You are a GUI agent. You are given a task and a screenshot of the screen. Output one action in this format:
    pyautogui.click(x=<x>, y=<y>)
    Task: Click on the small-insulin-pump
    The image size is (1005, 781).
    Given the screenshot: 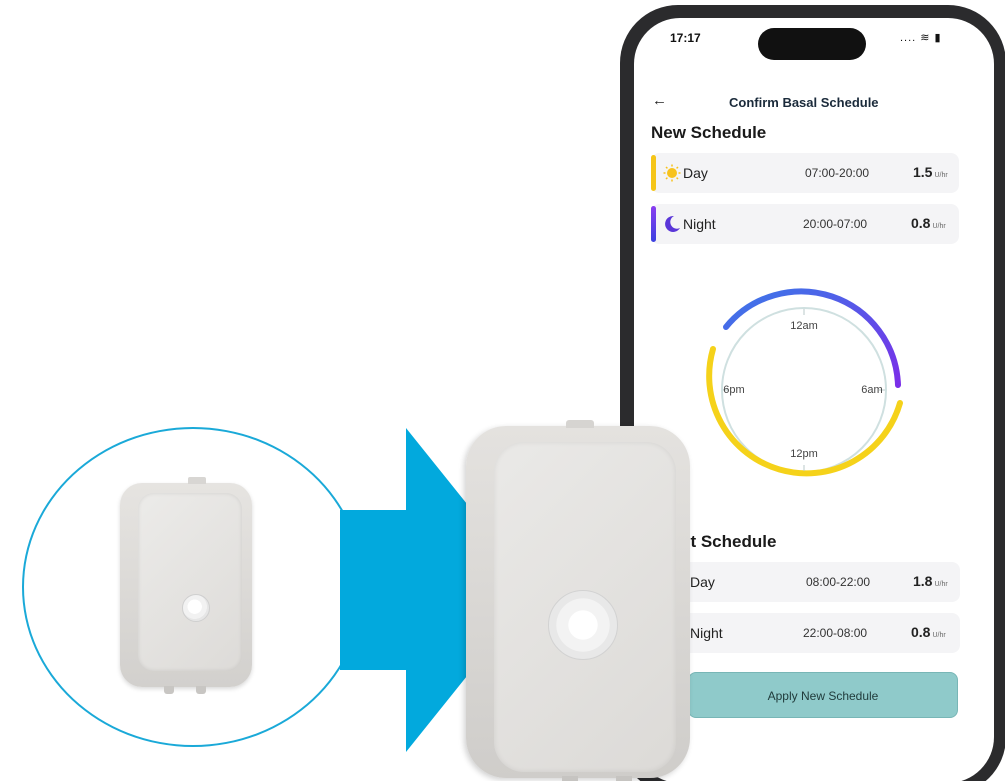 What is the action you would take?
    pyautogui.click(x=186, y=585)
    